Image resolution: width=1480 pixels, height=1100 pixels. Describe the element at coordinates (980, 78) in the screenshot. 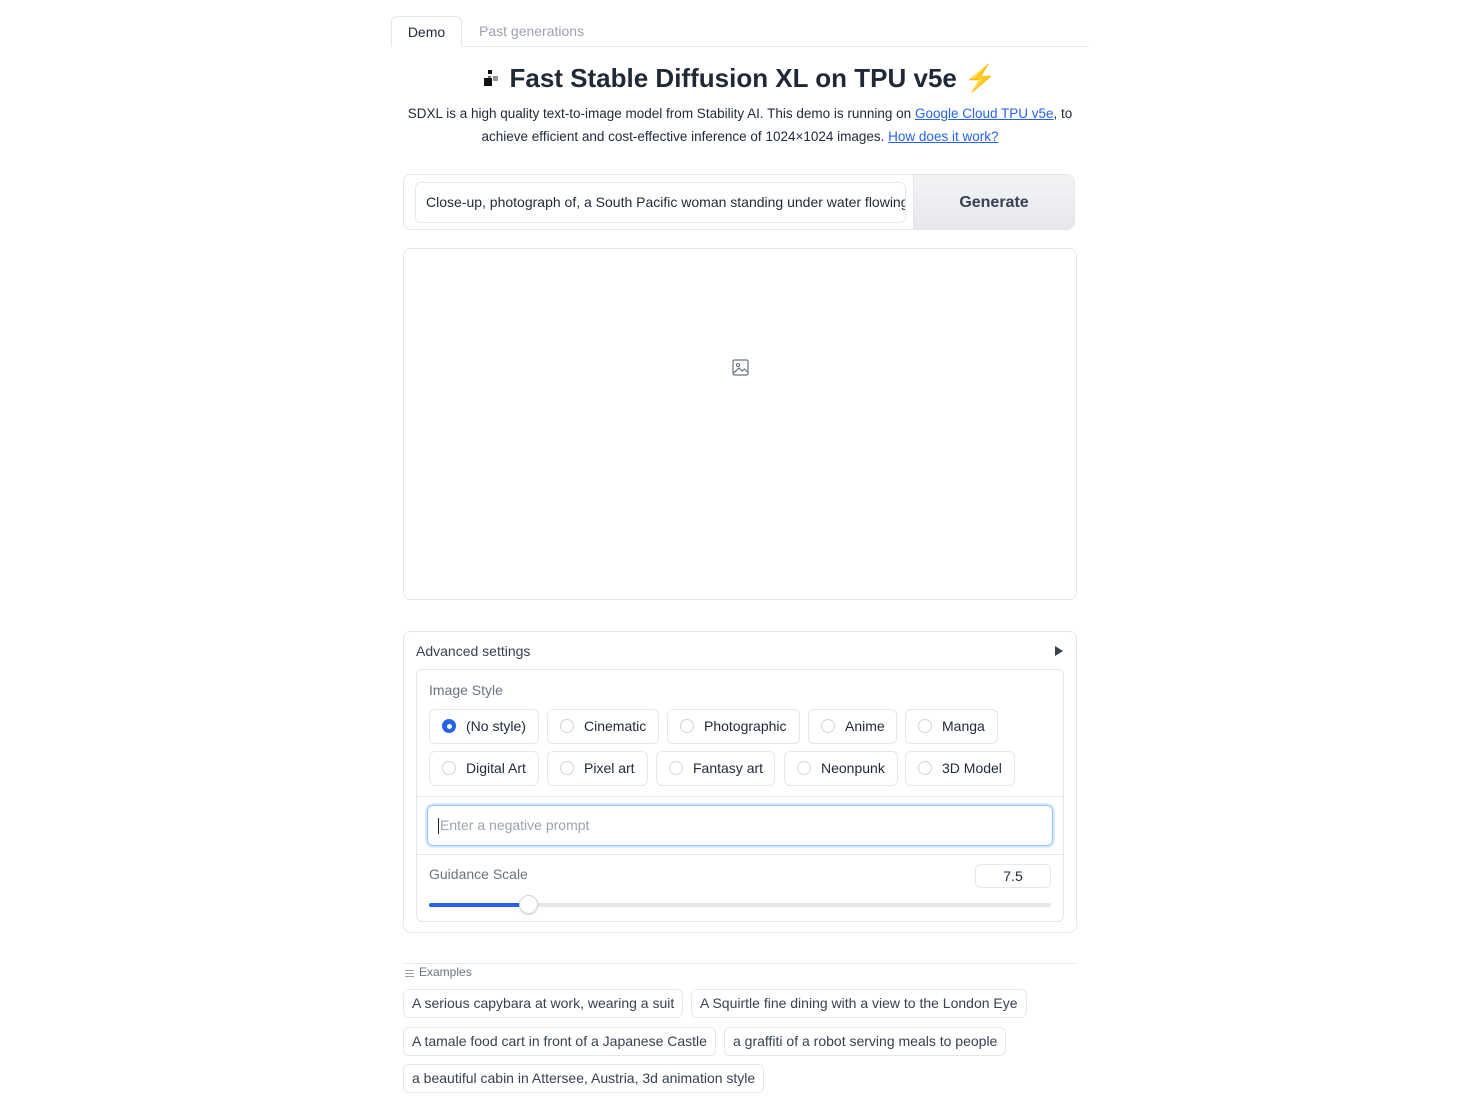

I see `lightning-icon: ⚡` at that location.